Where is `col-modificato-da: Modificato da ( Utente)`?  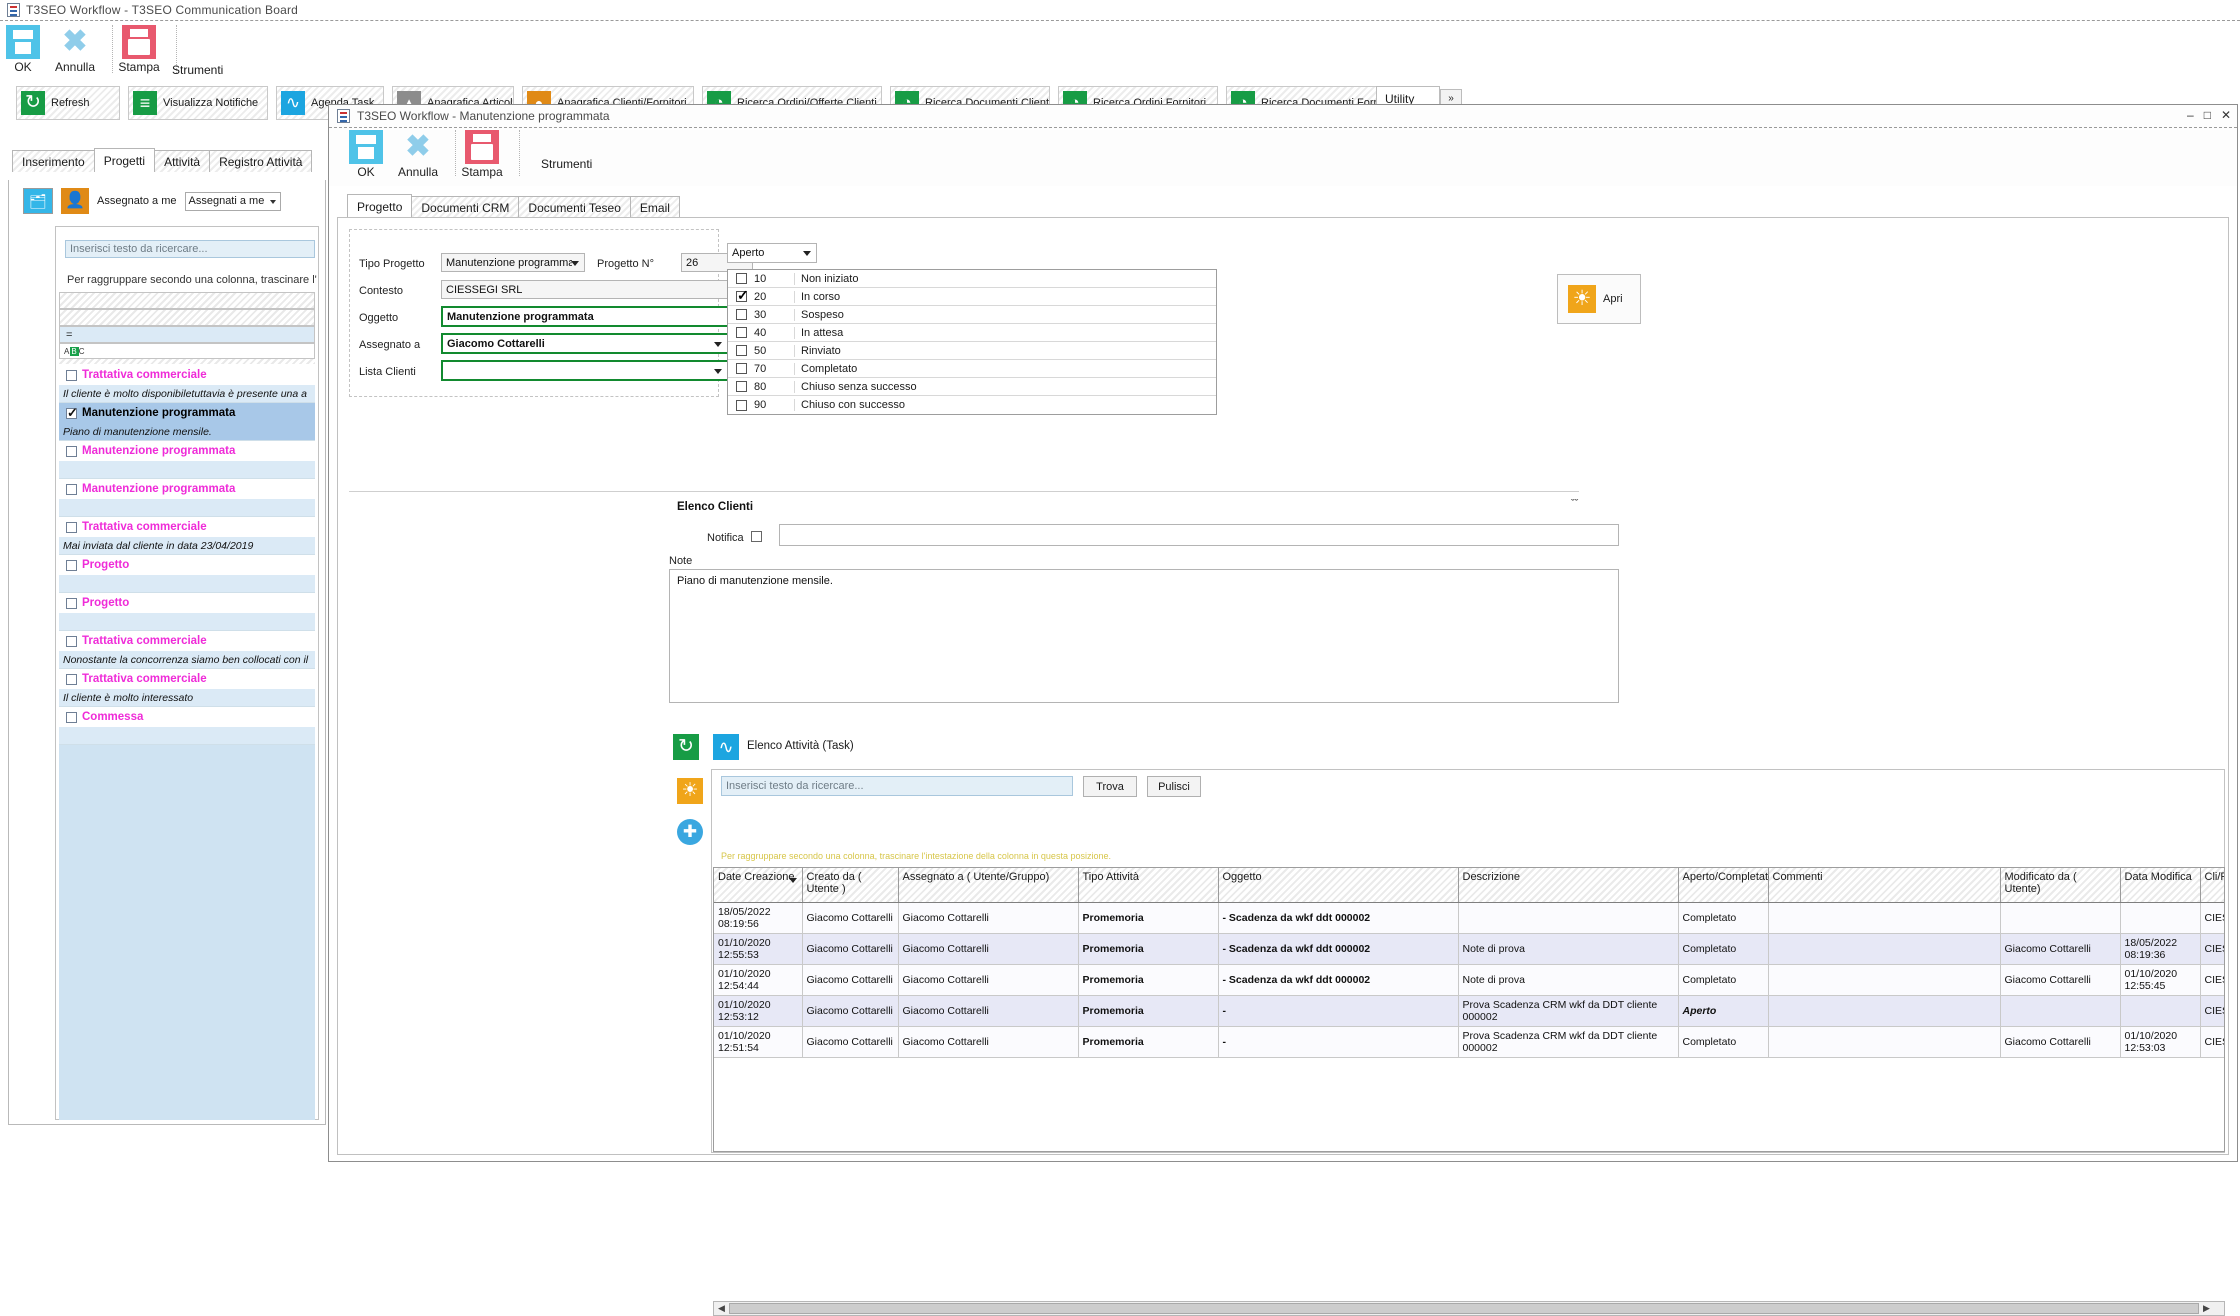 col-modificato-da: Modificato da ( Utente) is located at coordinates (2060, 885).